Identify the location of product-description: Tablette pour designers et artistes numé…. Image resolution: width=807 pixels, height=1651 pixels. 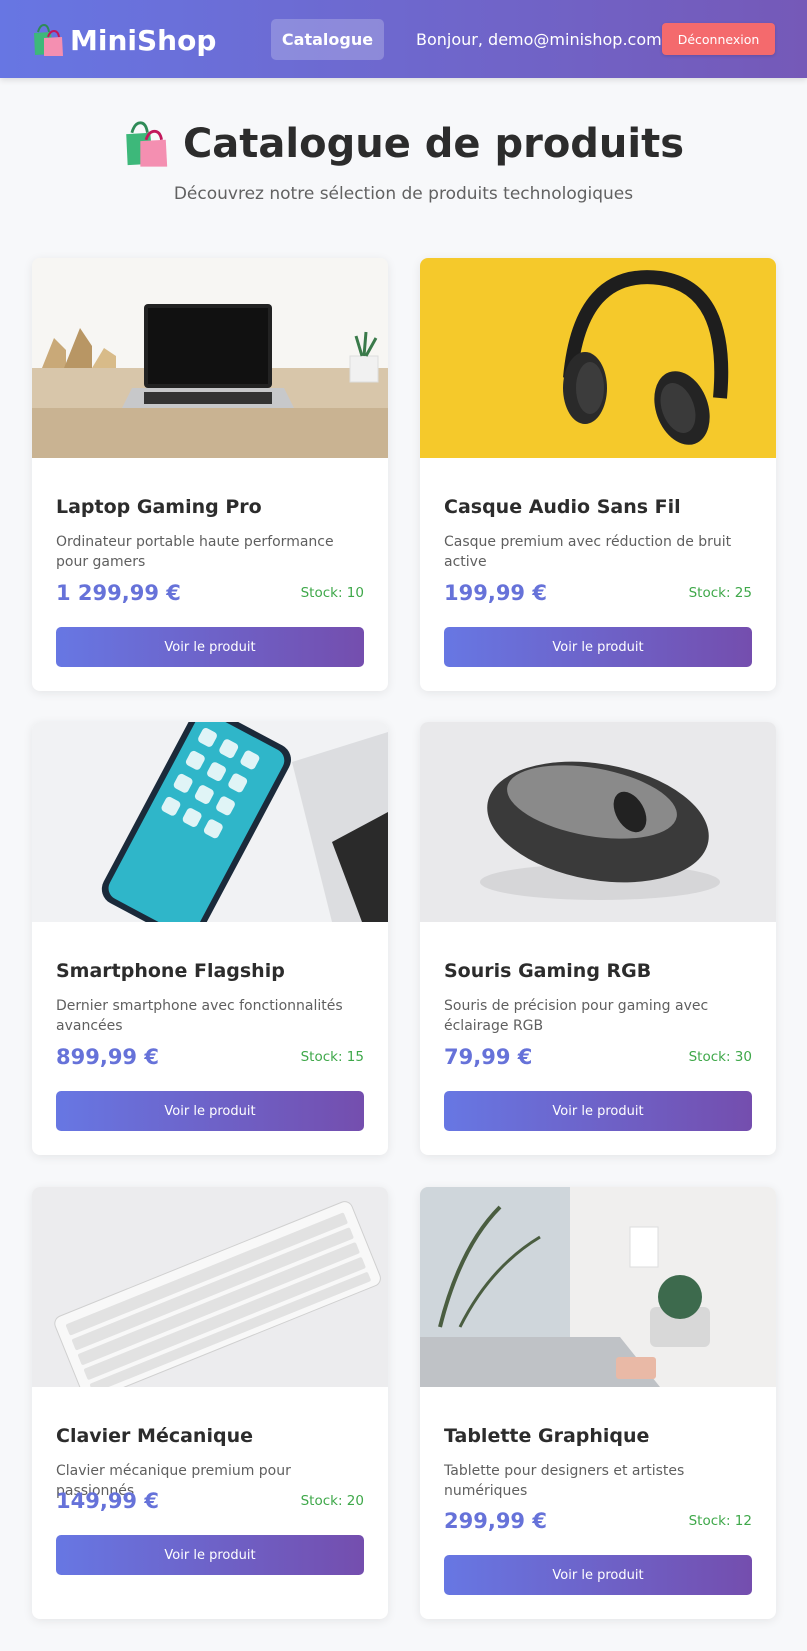
(564, 1481).